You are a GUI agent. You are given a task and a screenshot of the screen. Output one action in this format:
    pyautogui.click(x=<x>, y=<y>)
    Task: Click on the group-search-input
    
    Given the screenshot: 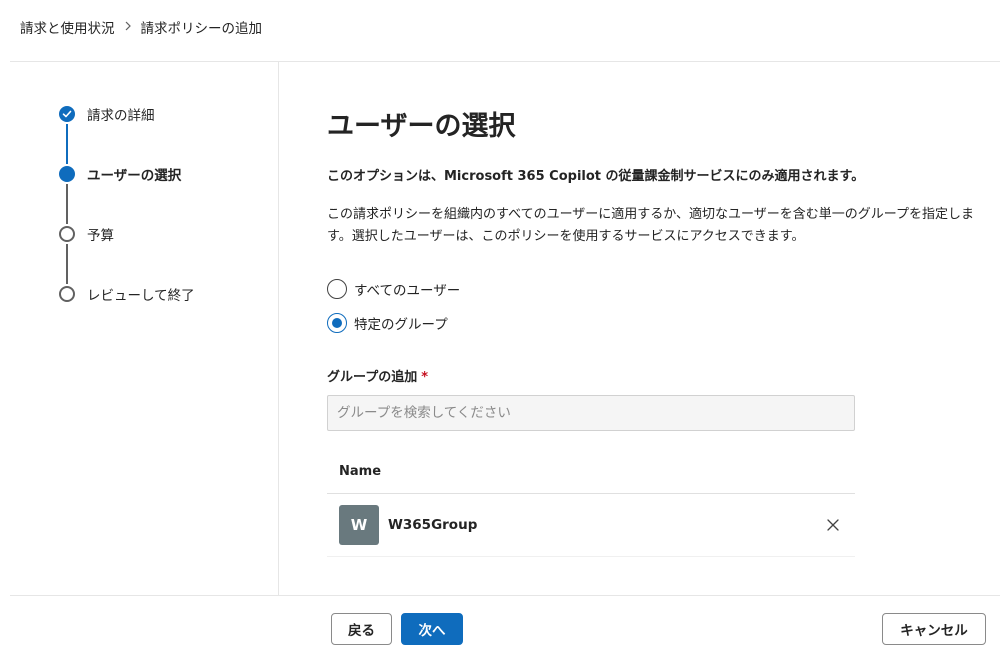 What is the action you would take?
    pyautogui.click(x=591, y=413)
    